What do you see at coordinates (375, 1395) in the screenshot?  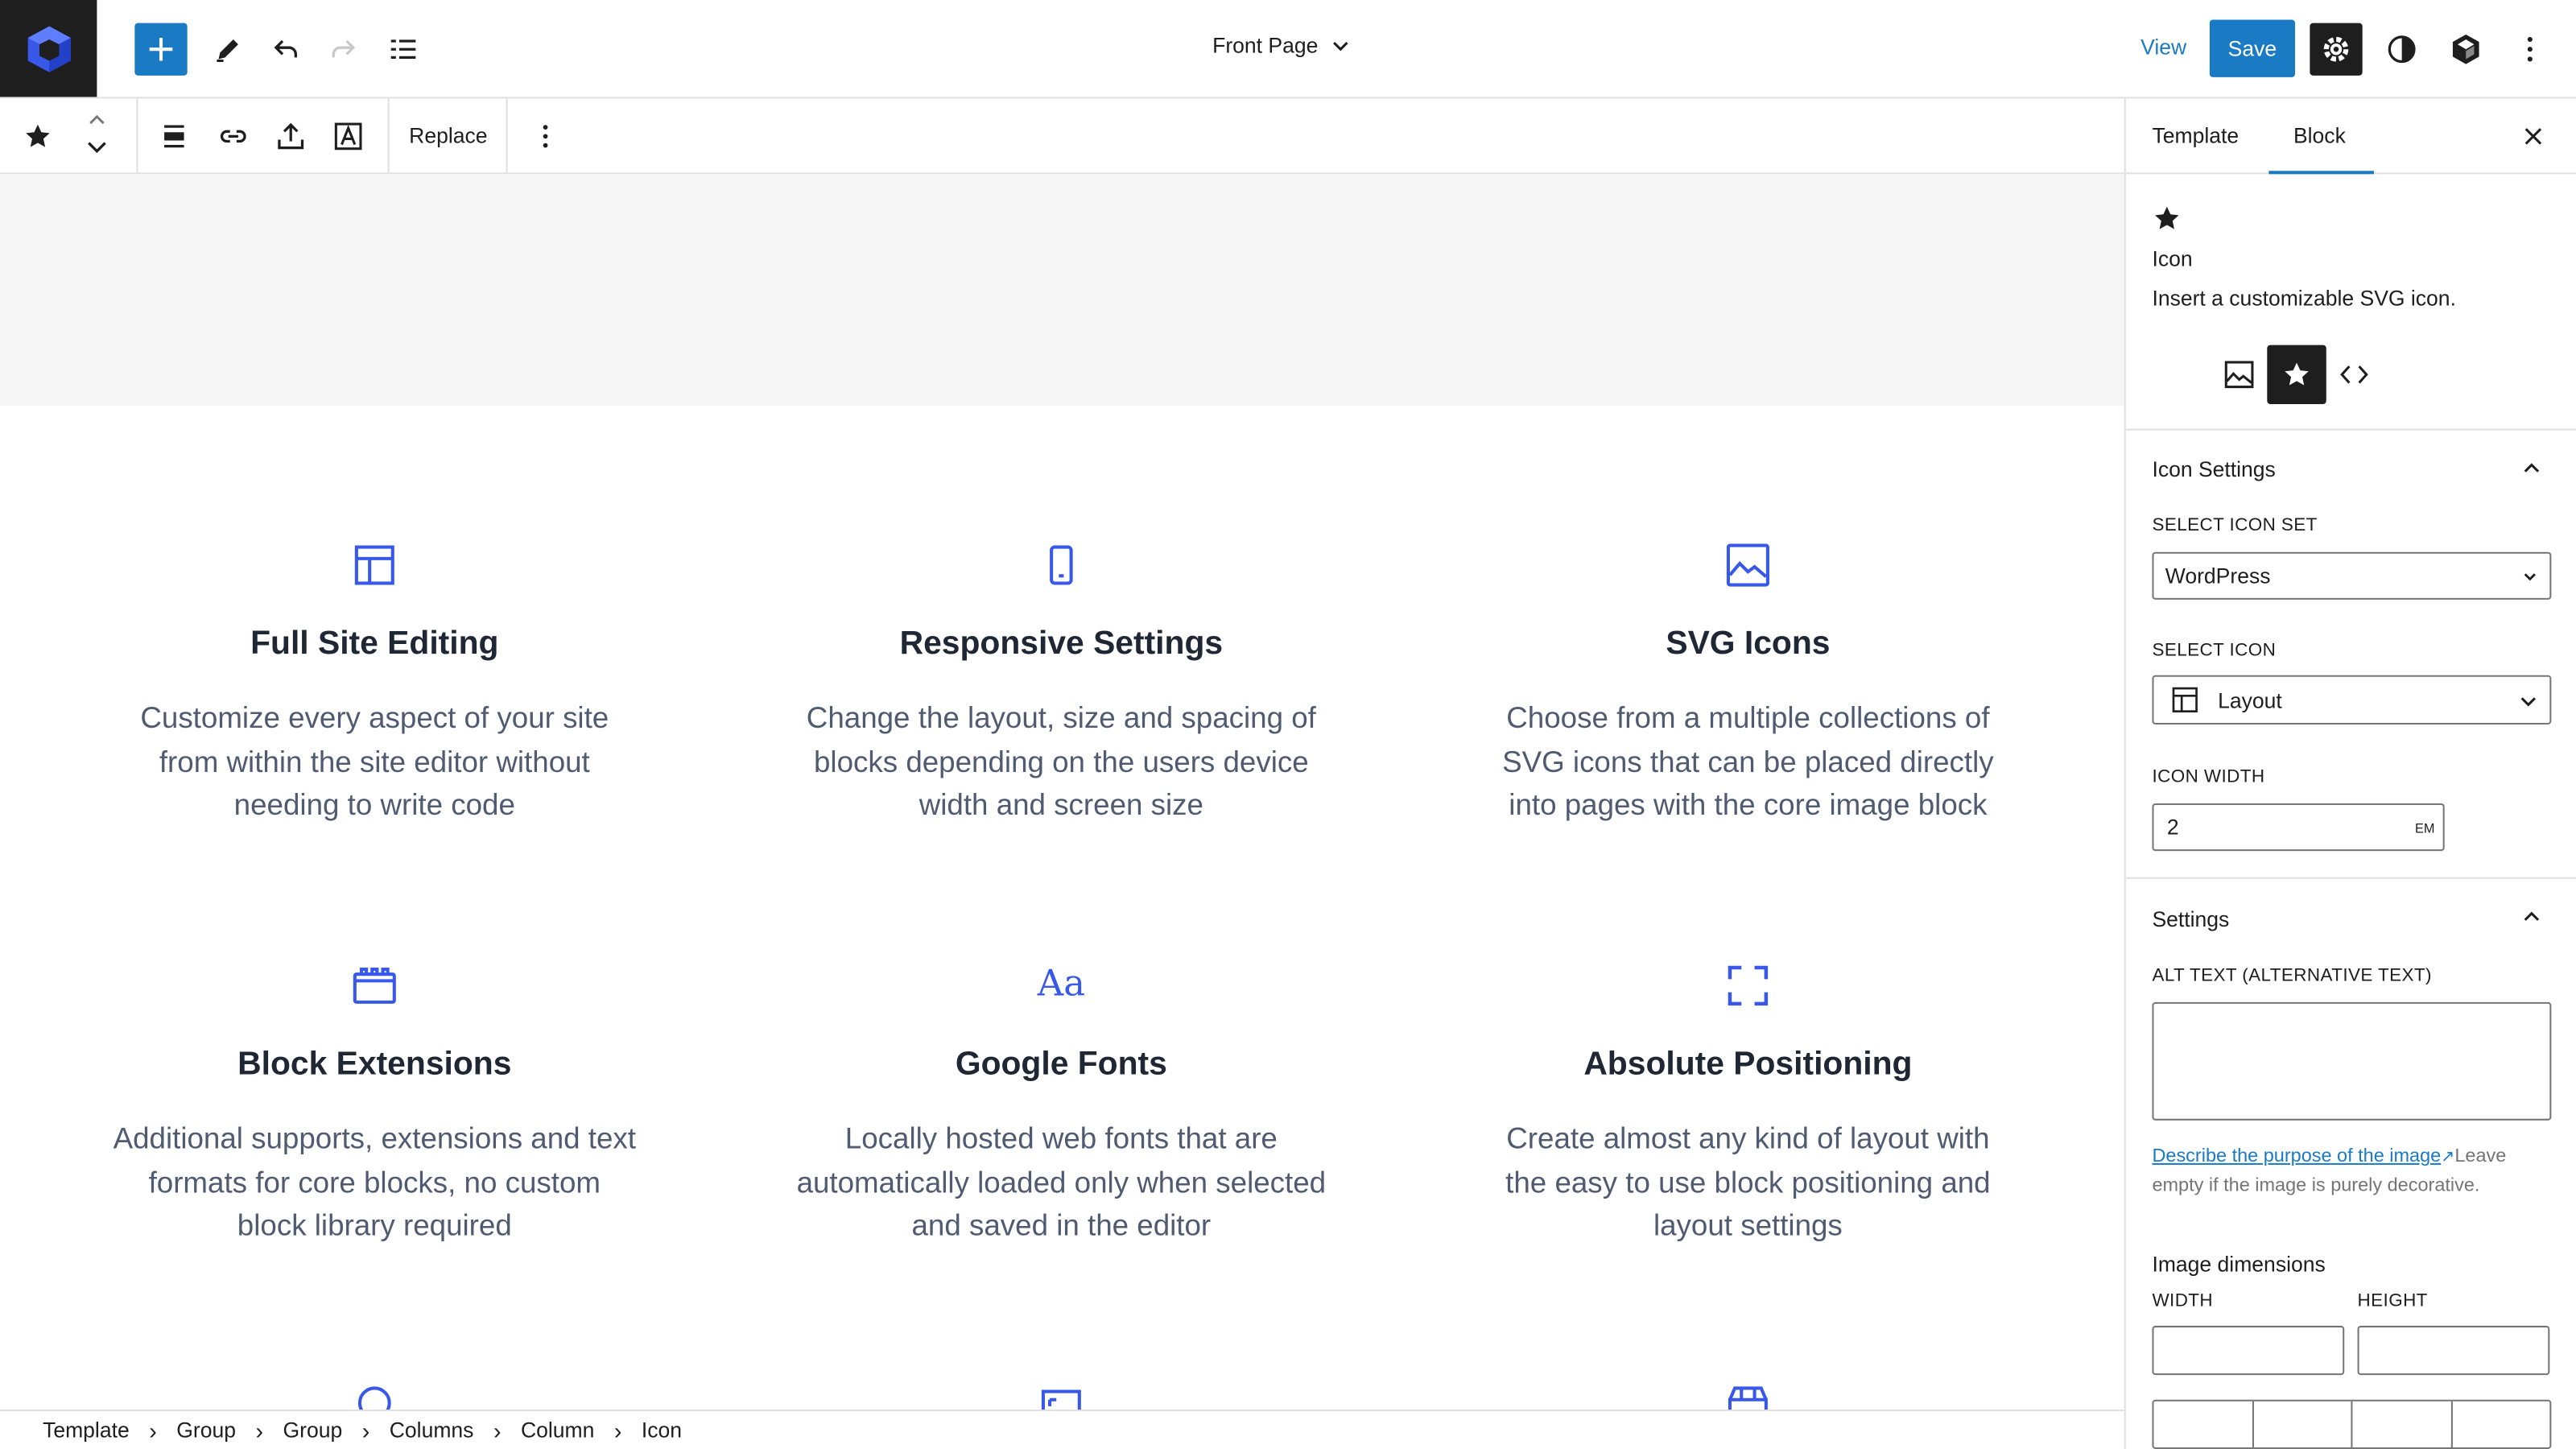 I see `circle-icon` at bounding box center [375, 1395].